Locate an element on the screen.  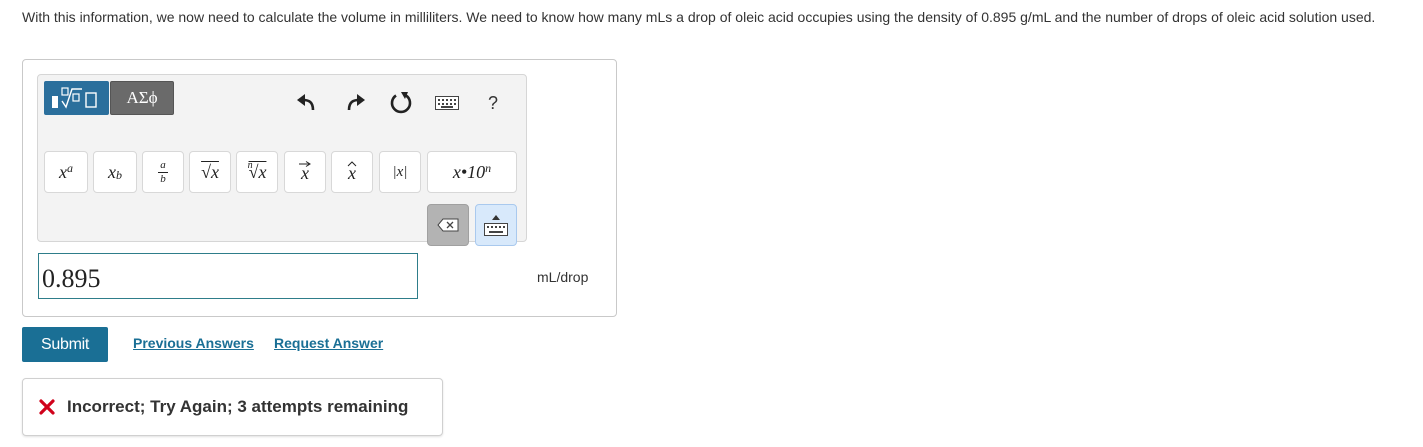
keyboard-toggle-key is located at coordinates (496, 225).